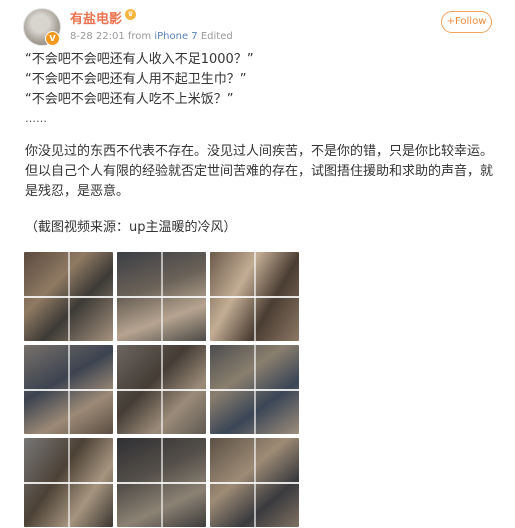 This screenshot has width=515, height=528. What do you see at coordinates (130, 14) in the screenshot?
I see `member-crown-icon: ♛` at bounding box center [130, 14].